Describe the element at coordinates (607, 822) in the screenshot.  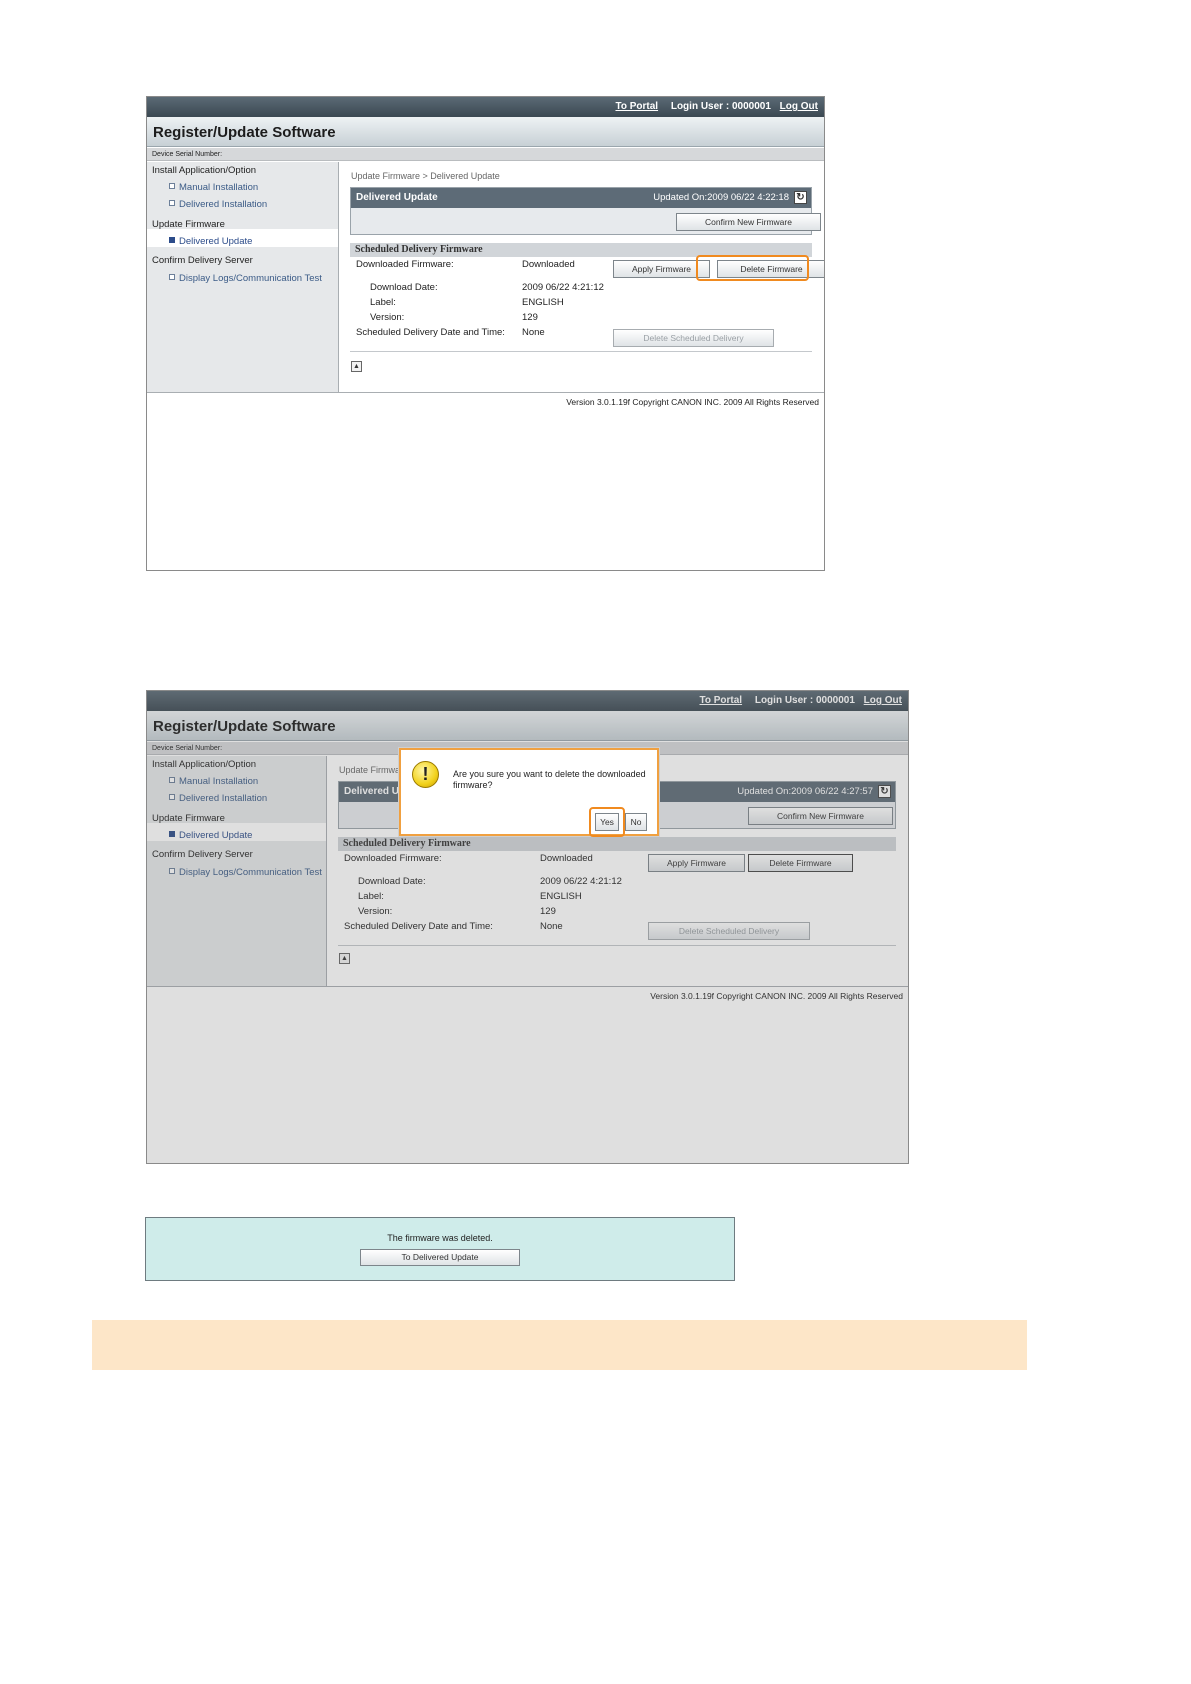
I see `yes-button-highlight` at that location.